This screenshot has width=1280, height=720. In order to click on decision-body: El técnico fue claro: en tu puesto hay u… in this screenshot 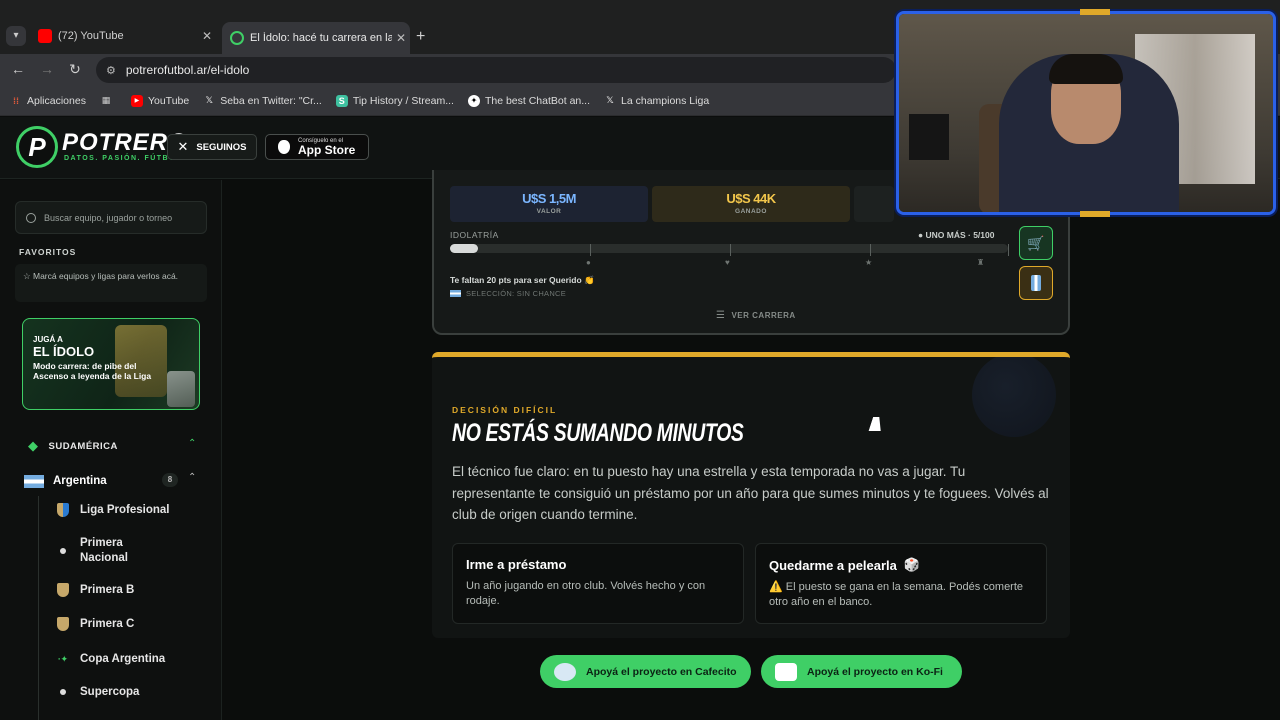, I will do `click(750, 493)`.